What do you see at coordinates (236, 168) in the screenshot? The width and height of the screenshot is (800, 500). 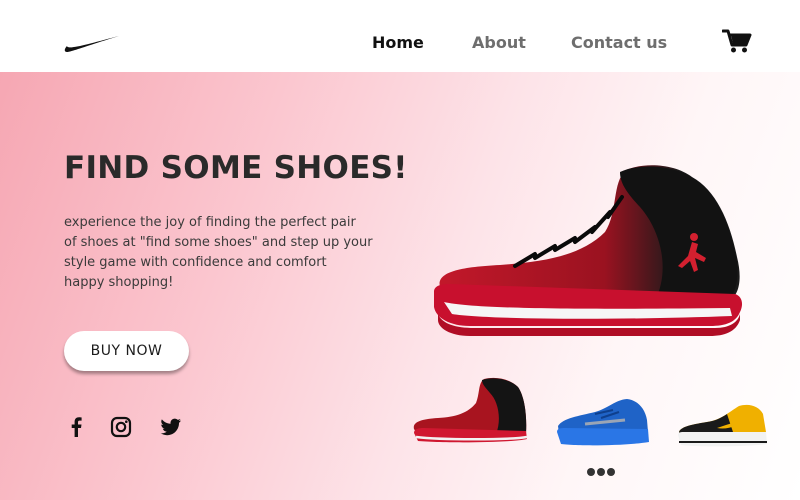 I see `hero-title: FIND SOME SHOES!` at bounding box center [236, 168].